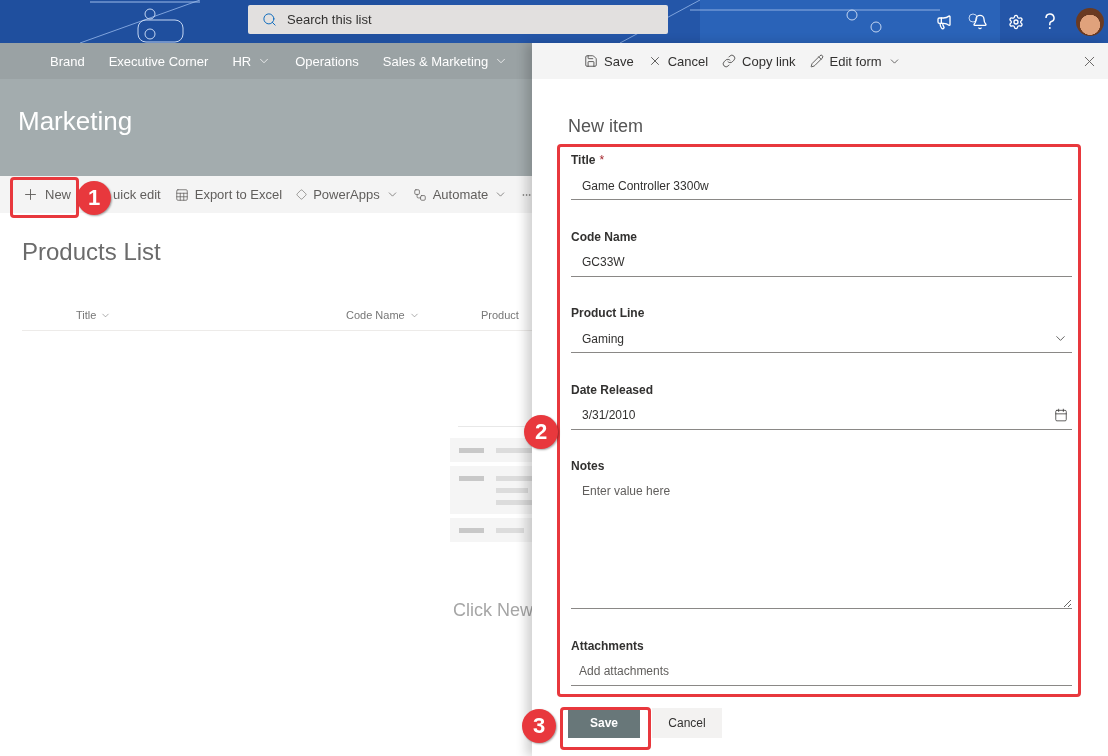 This screenshot has width=1108, height=756. I want to click on column-header: Title, so click(211, 315).